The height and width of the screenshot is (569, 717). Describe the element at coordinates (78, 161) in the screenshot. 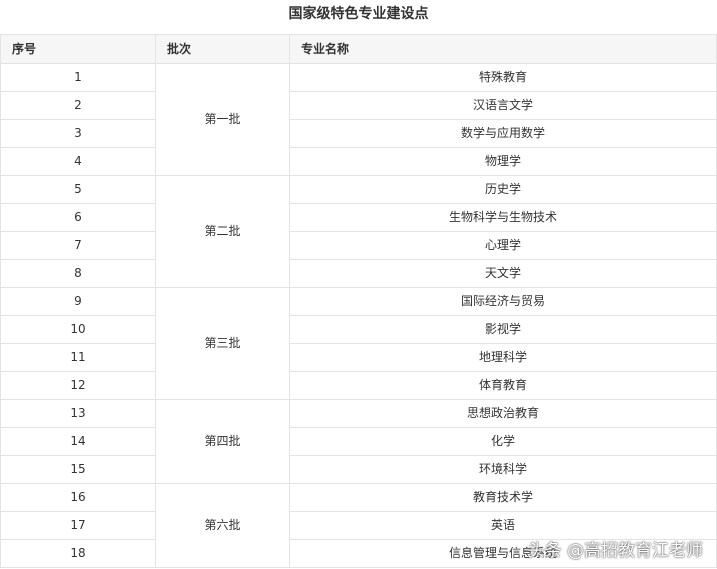

I see `row-index: 4` at that location.